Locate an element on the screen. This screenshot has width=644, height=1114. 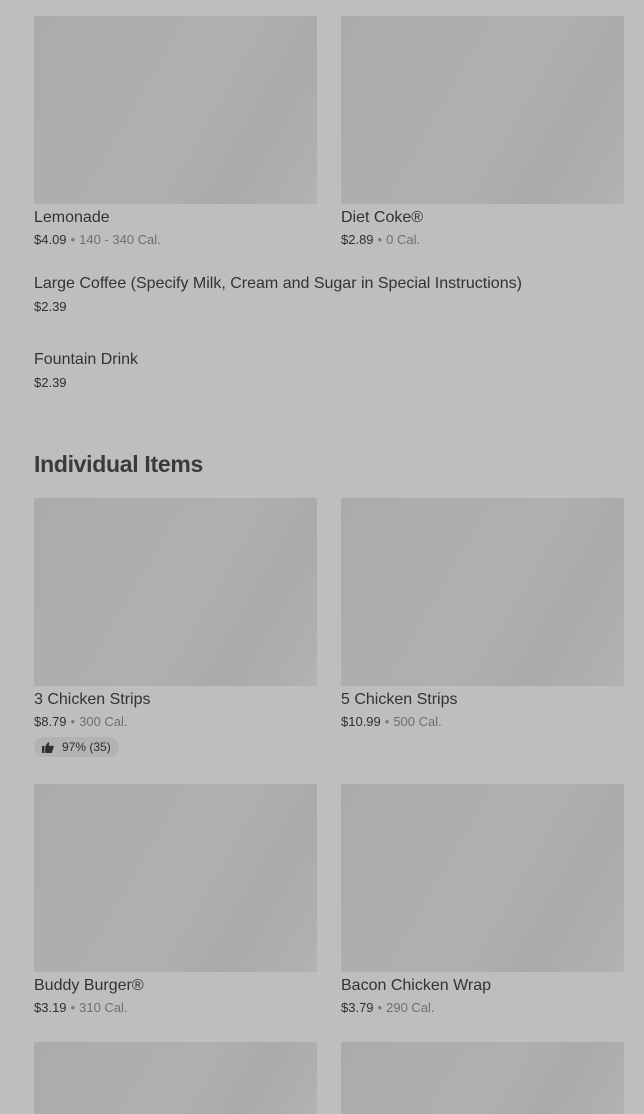
item-meta: $3.79 • 290 Cal. is located at coordinates (482, 1008).